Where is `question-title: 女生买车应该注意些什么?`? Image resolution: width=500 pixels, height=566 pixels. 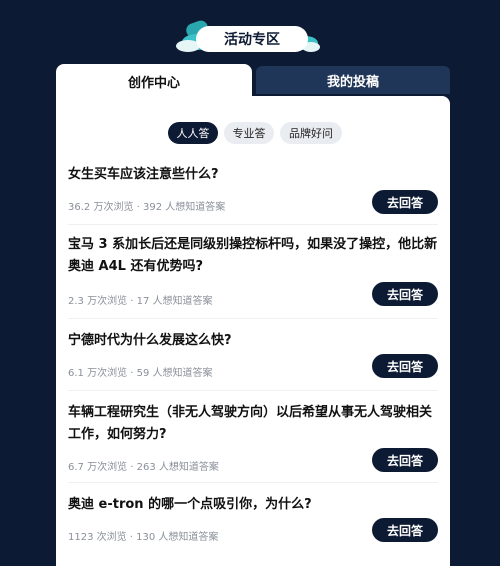
question-title: 女生买车应该注意些什么? is located at coordinates (248, 175).